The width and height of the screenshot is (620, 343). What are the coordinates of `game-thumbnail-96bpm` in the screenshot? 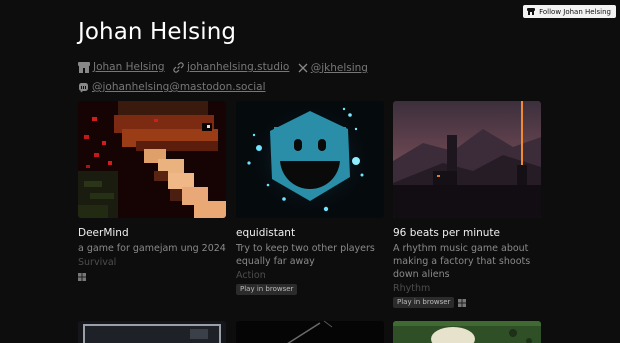 It's located at (467, 159).